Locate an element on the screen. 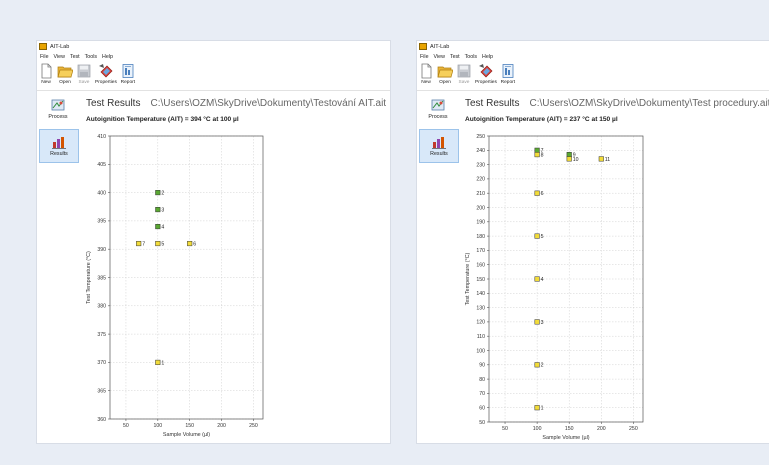 The image size is (769, 465). y-tick-label: 60 is located at coordinates (482, 409).